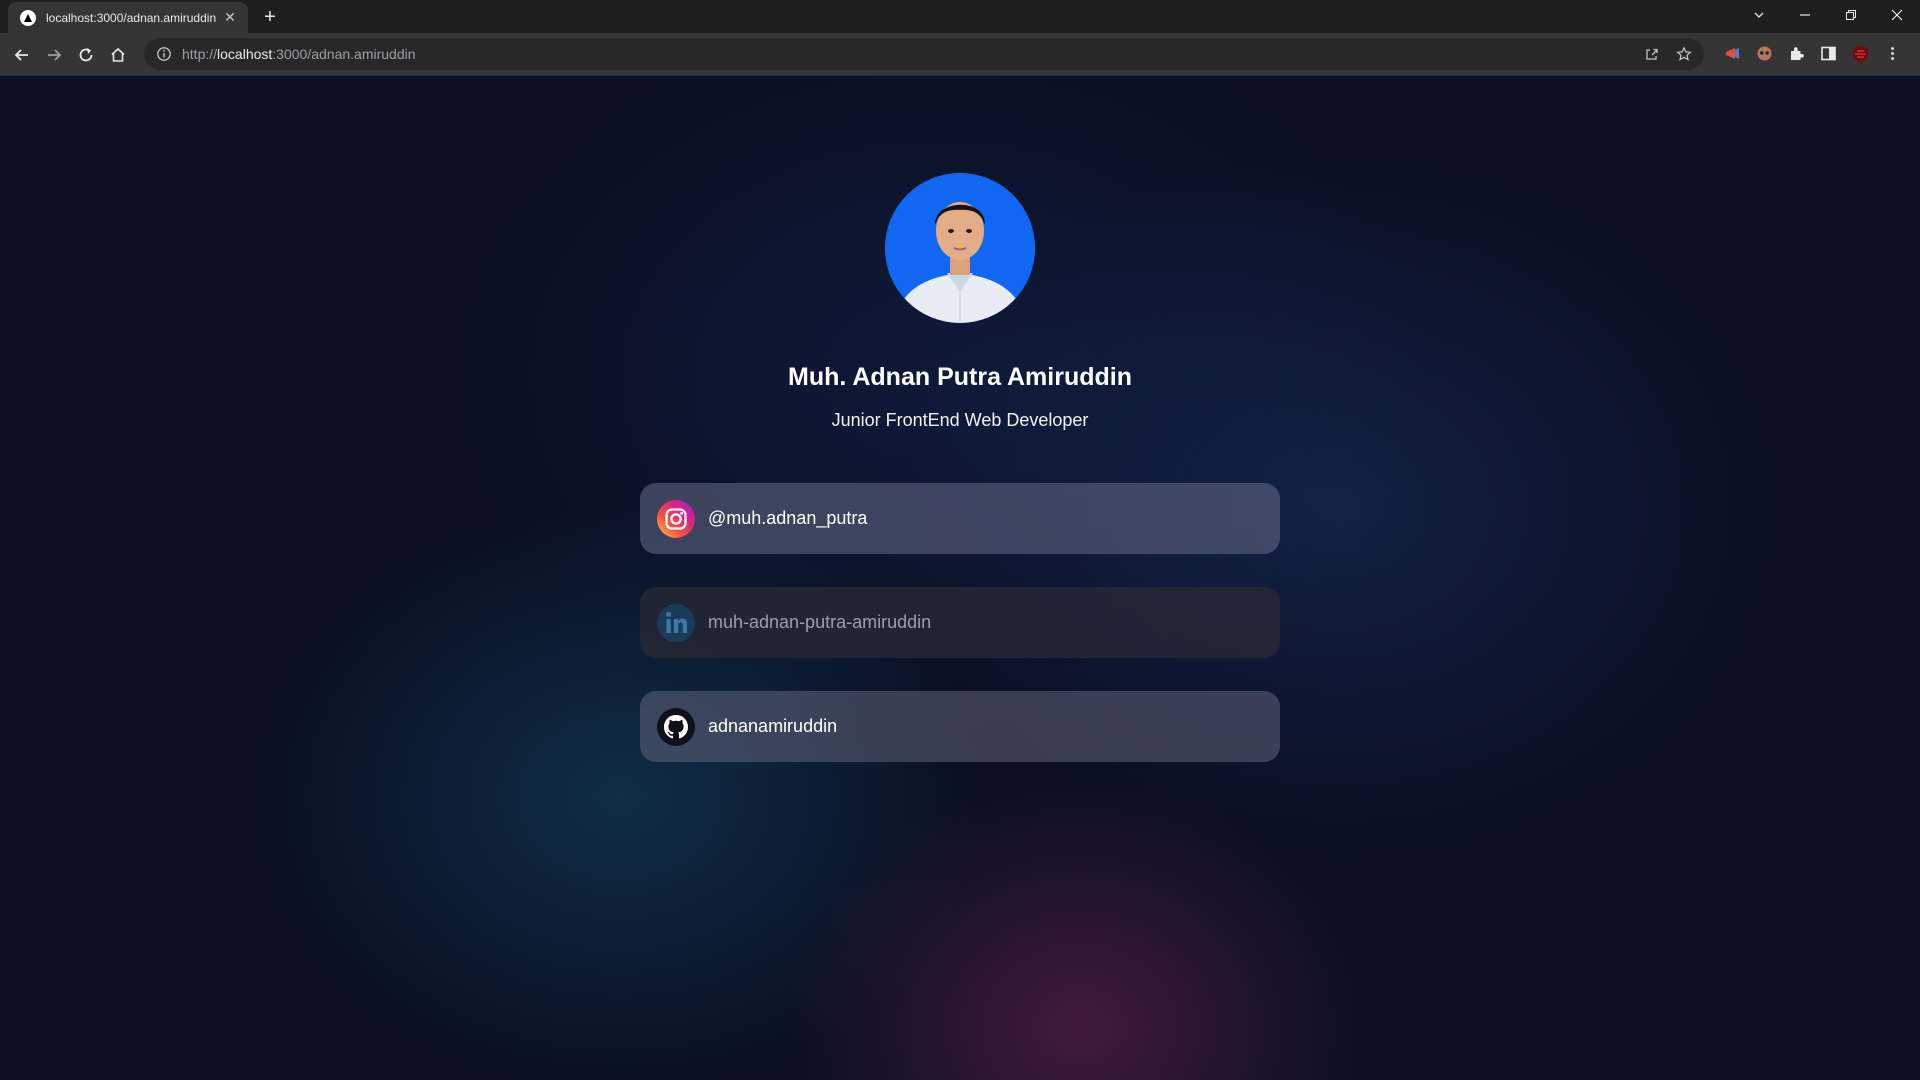 The image size is (1920, 1080). What do you see at coordinates (54, 55) in the screenshot?
I see `forward-icon` at bounding box center [54, 55].